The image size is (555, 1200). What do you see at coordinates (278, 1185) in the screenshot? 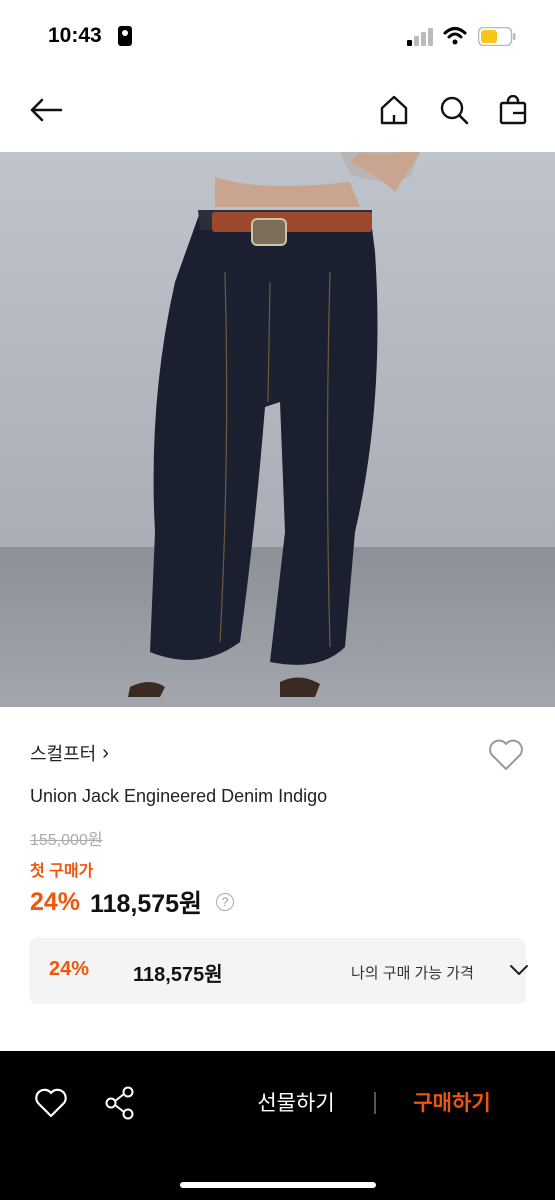
I see `home-indicator` at bounding box center [278, 1185].